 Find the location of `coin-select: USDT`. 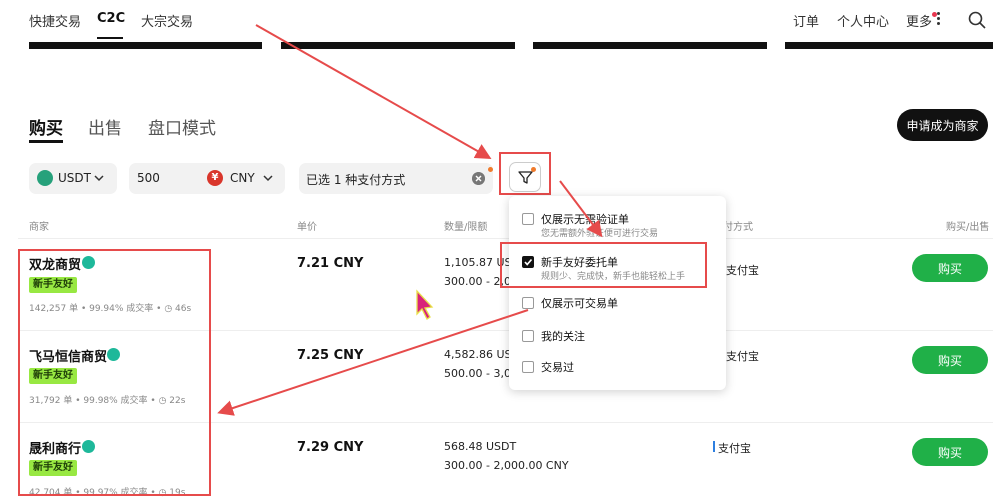

coin-select: USDT is located at coordinates (73, 178).